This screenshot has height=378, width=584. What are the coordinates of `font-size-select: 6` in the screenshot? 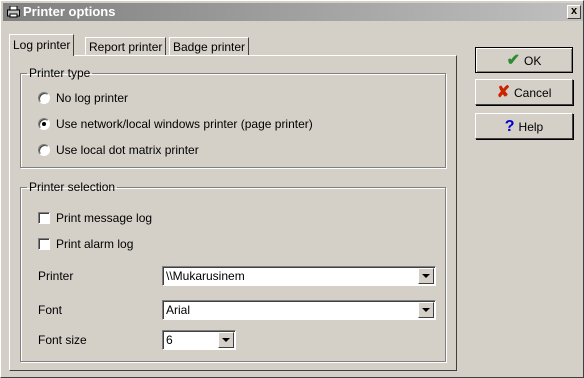 It's located at (199, 340).